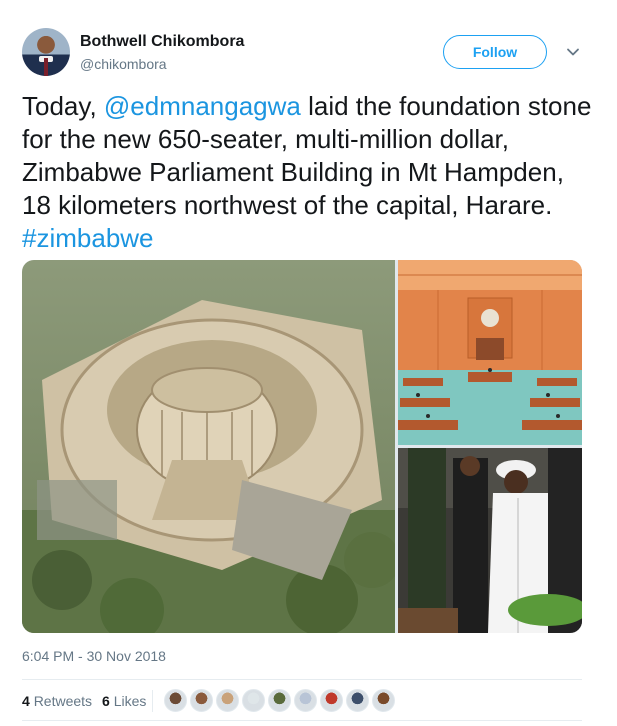 The width and height of the screenshot is (617, 726). I want to click on likes-count: 6, so click(106, 701).